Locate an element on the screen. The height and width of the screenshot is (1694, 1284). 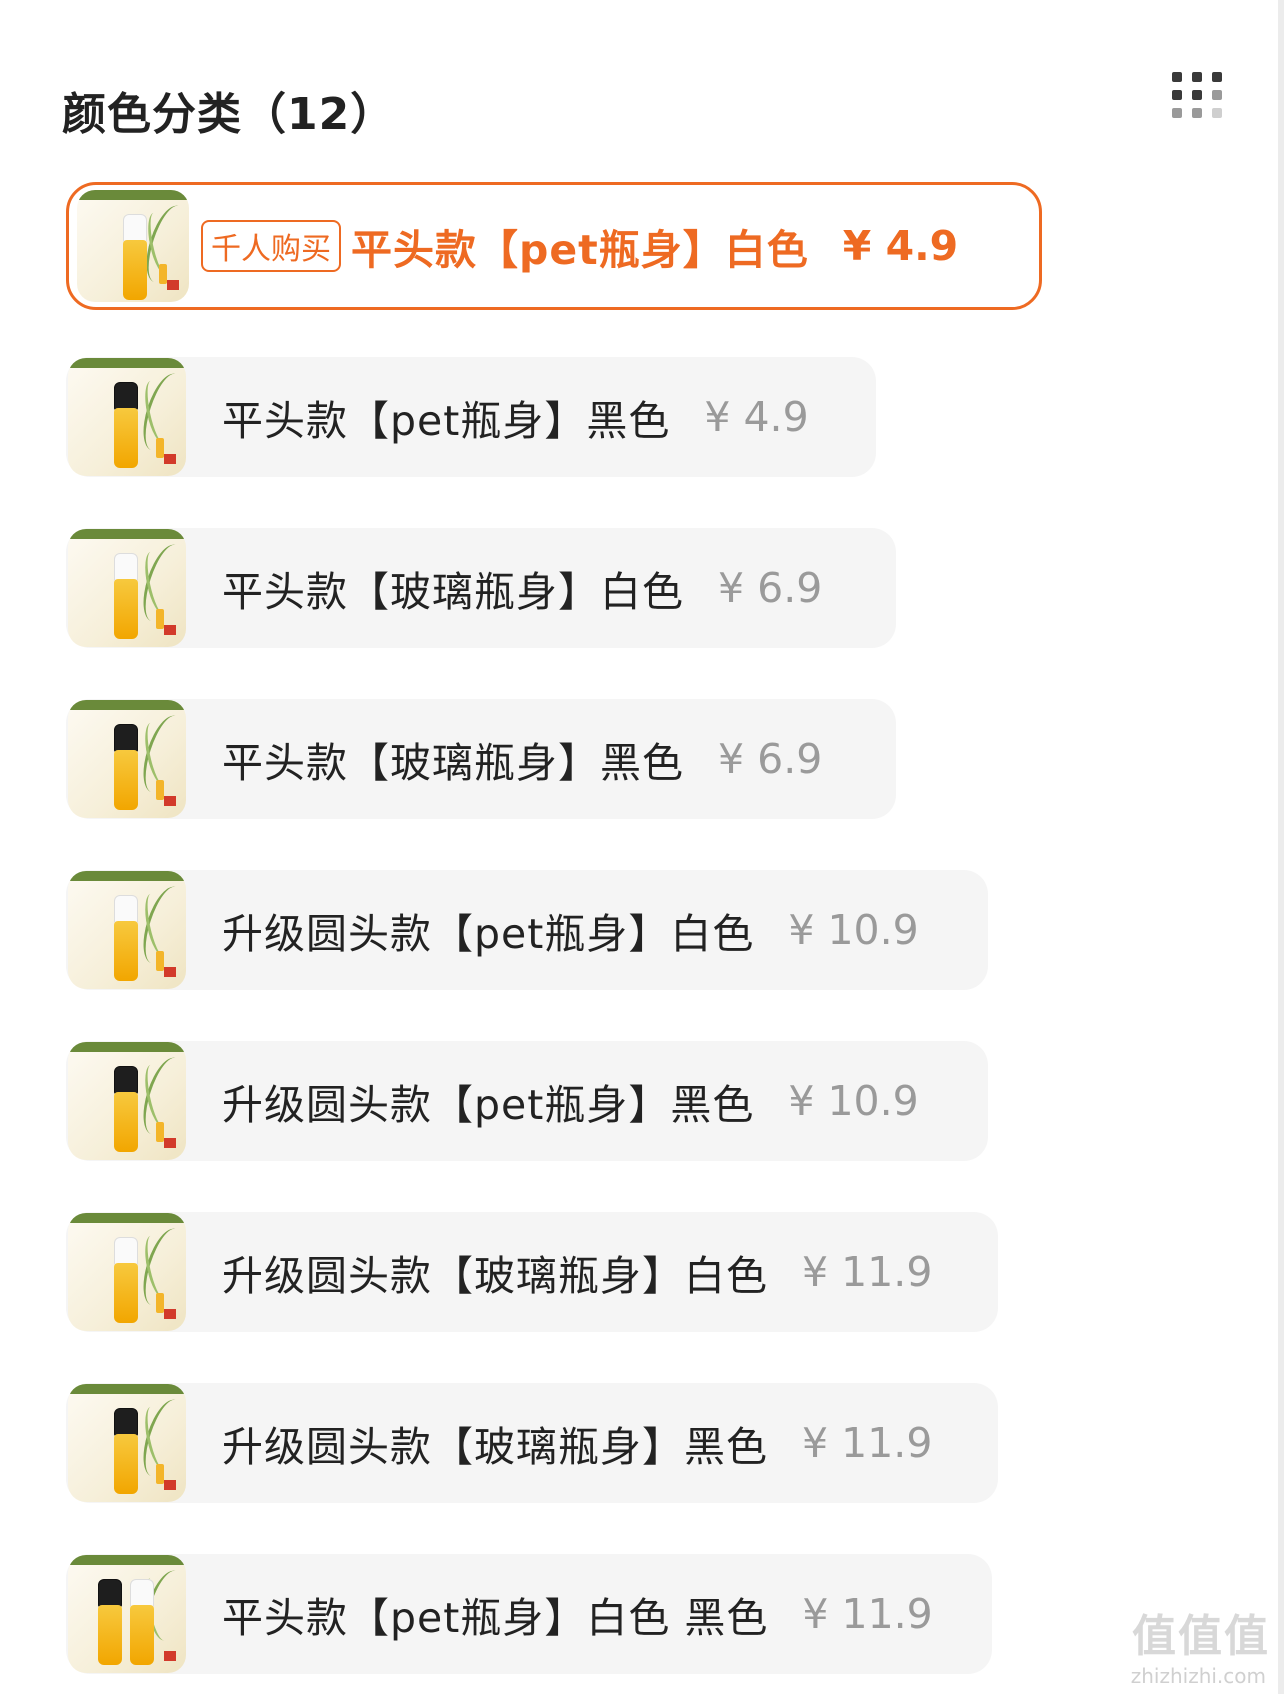
color-option: 升级圆头款【玻璃瓶身】黑色 ¥ 11.9 is located at coordinates (532, 1443).